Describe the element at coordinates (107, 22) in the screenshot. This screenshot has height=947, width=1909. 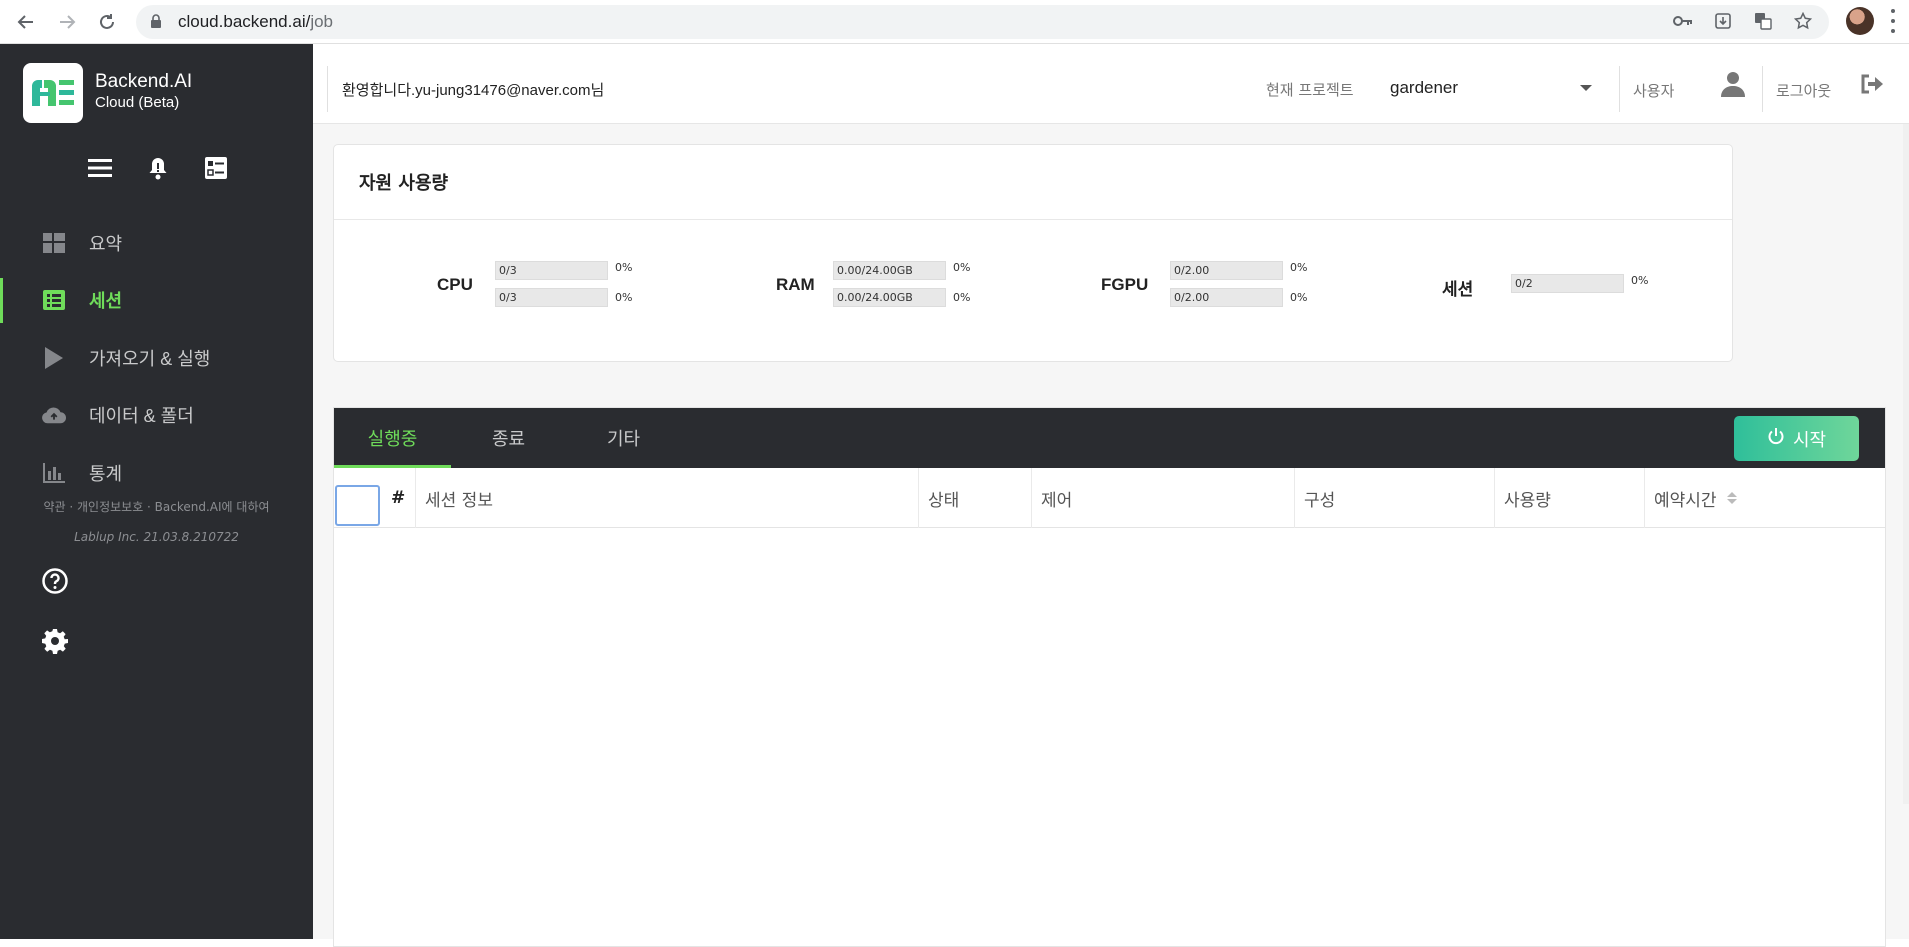
I see `reload-icon` at that location.